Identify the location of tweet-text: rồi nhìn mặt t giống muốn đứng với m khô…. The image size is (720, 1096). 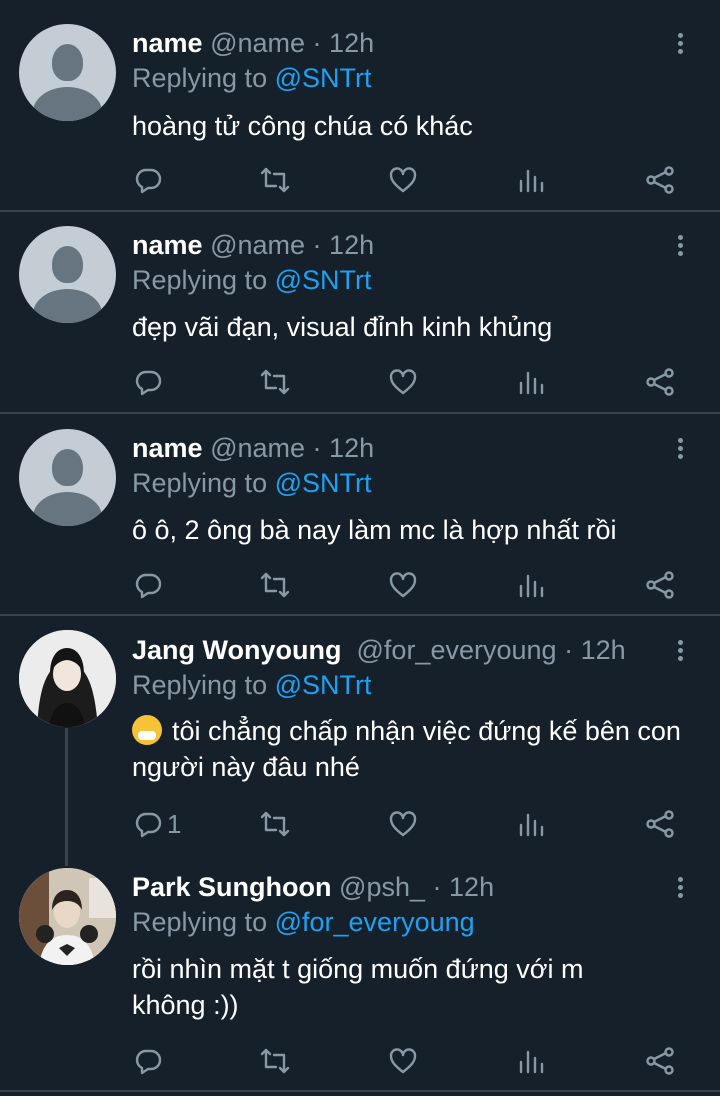
(358, 987).